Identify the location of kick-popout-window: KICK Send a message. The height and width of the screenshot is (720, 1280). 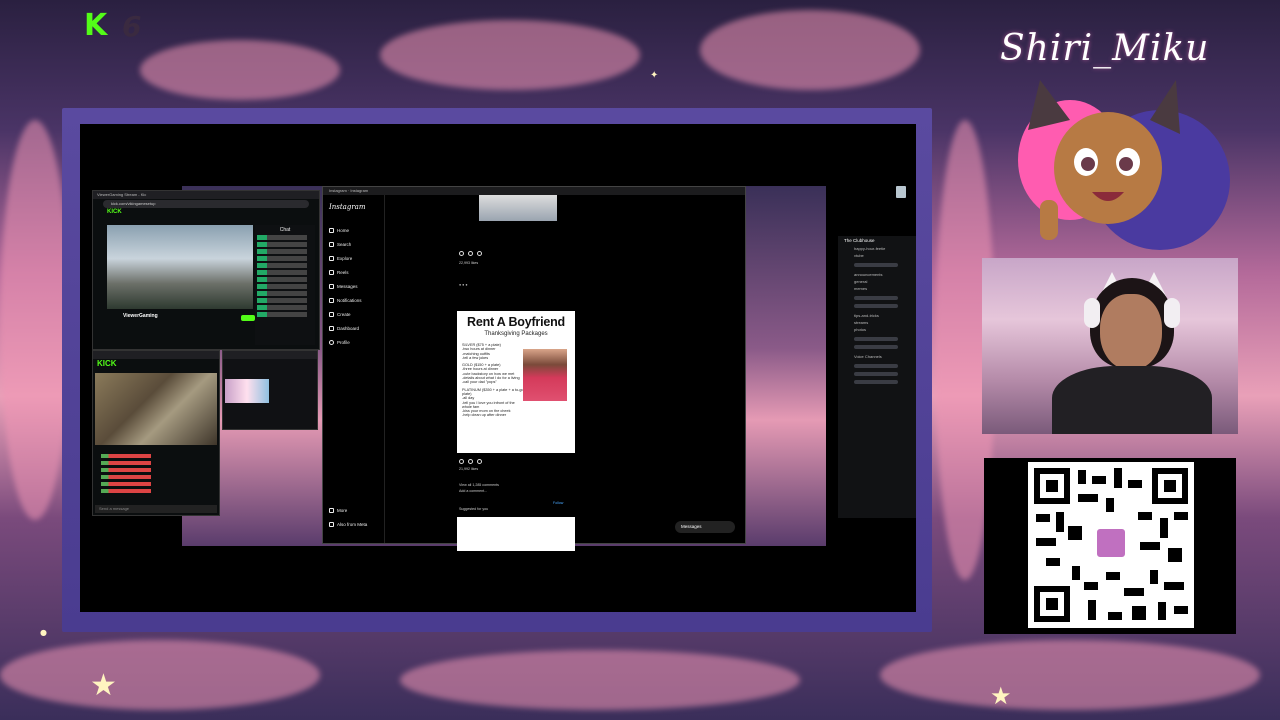
(156, 433).